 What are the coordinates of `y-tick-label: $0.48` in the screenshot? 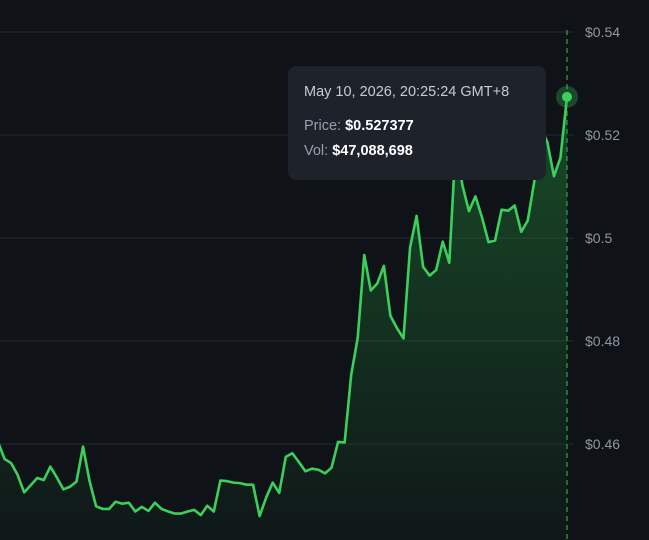 It's located at (602, 341).